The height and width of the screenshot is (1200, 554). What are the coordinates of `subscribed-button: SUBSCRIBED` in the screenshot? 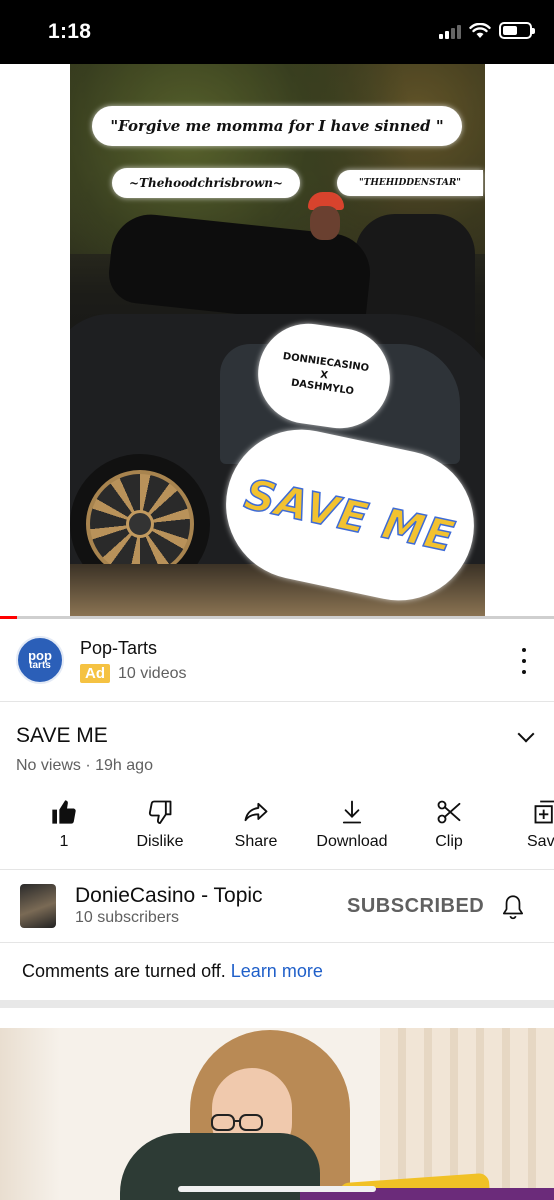 It's located at (415, 906).